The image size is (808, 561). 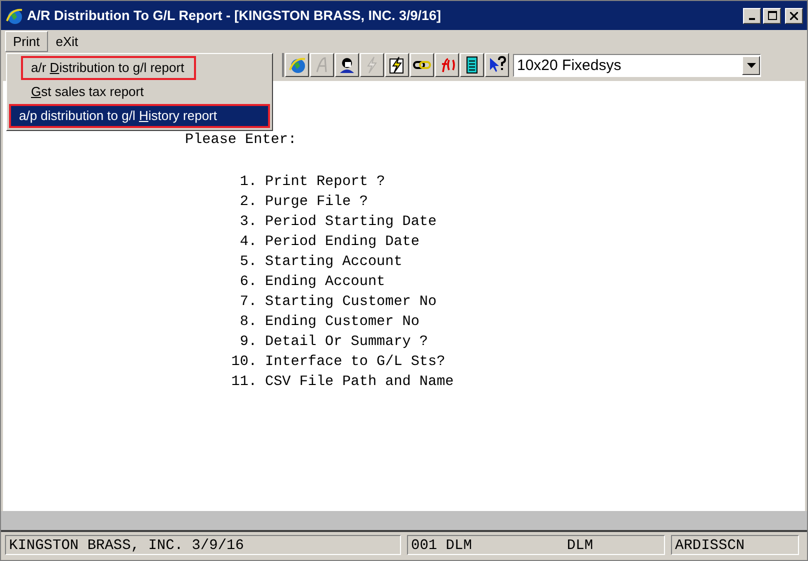 I want to click on option-label: Period Starting Date, so click(x=351, y=222).